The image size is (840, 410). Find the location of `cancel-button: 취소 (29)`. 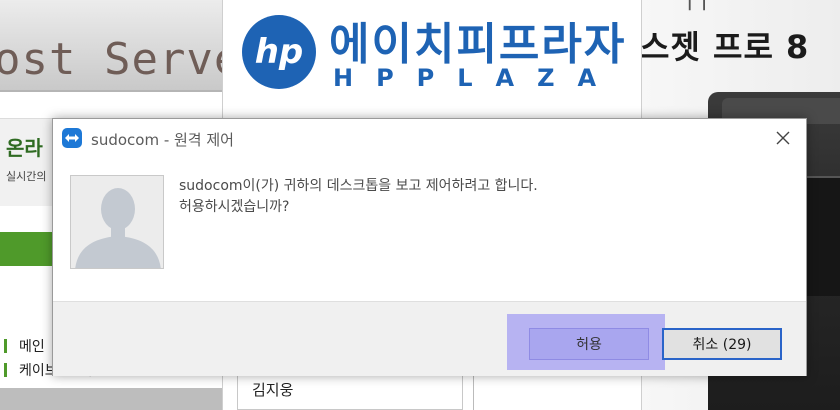

cancel-button: 취소 (29) is located at coordinates (722, 344).